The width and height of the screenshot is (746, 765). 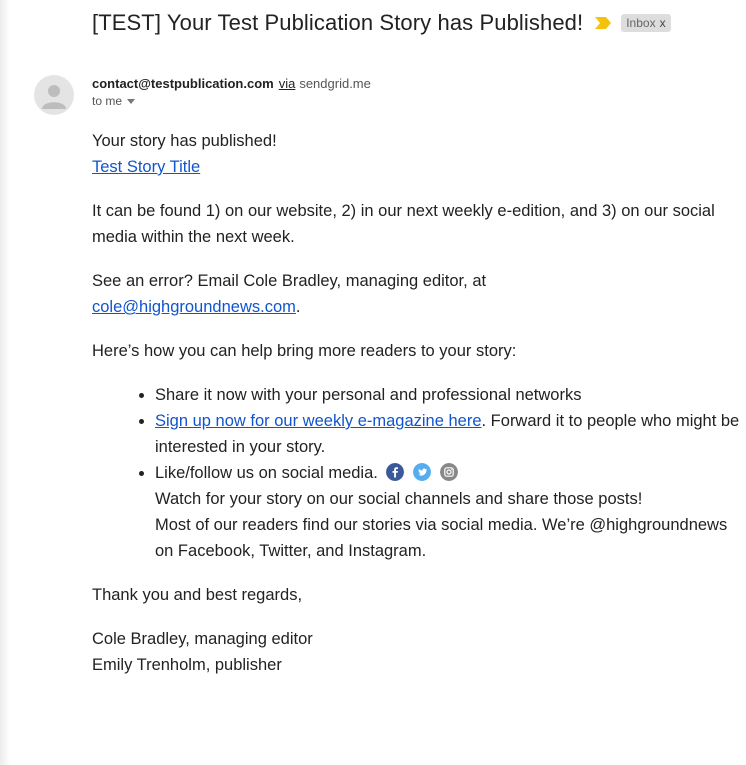 I want to click on sender-avatar, so click(x=54, y=95).